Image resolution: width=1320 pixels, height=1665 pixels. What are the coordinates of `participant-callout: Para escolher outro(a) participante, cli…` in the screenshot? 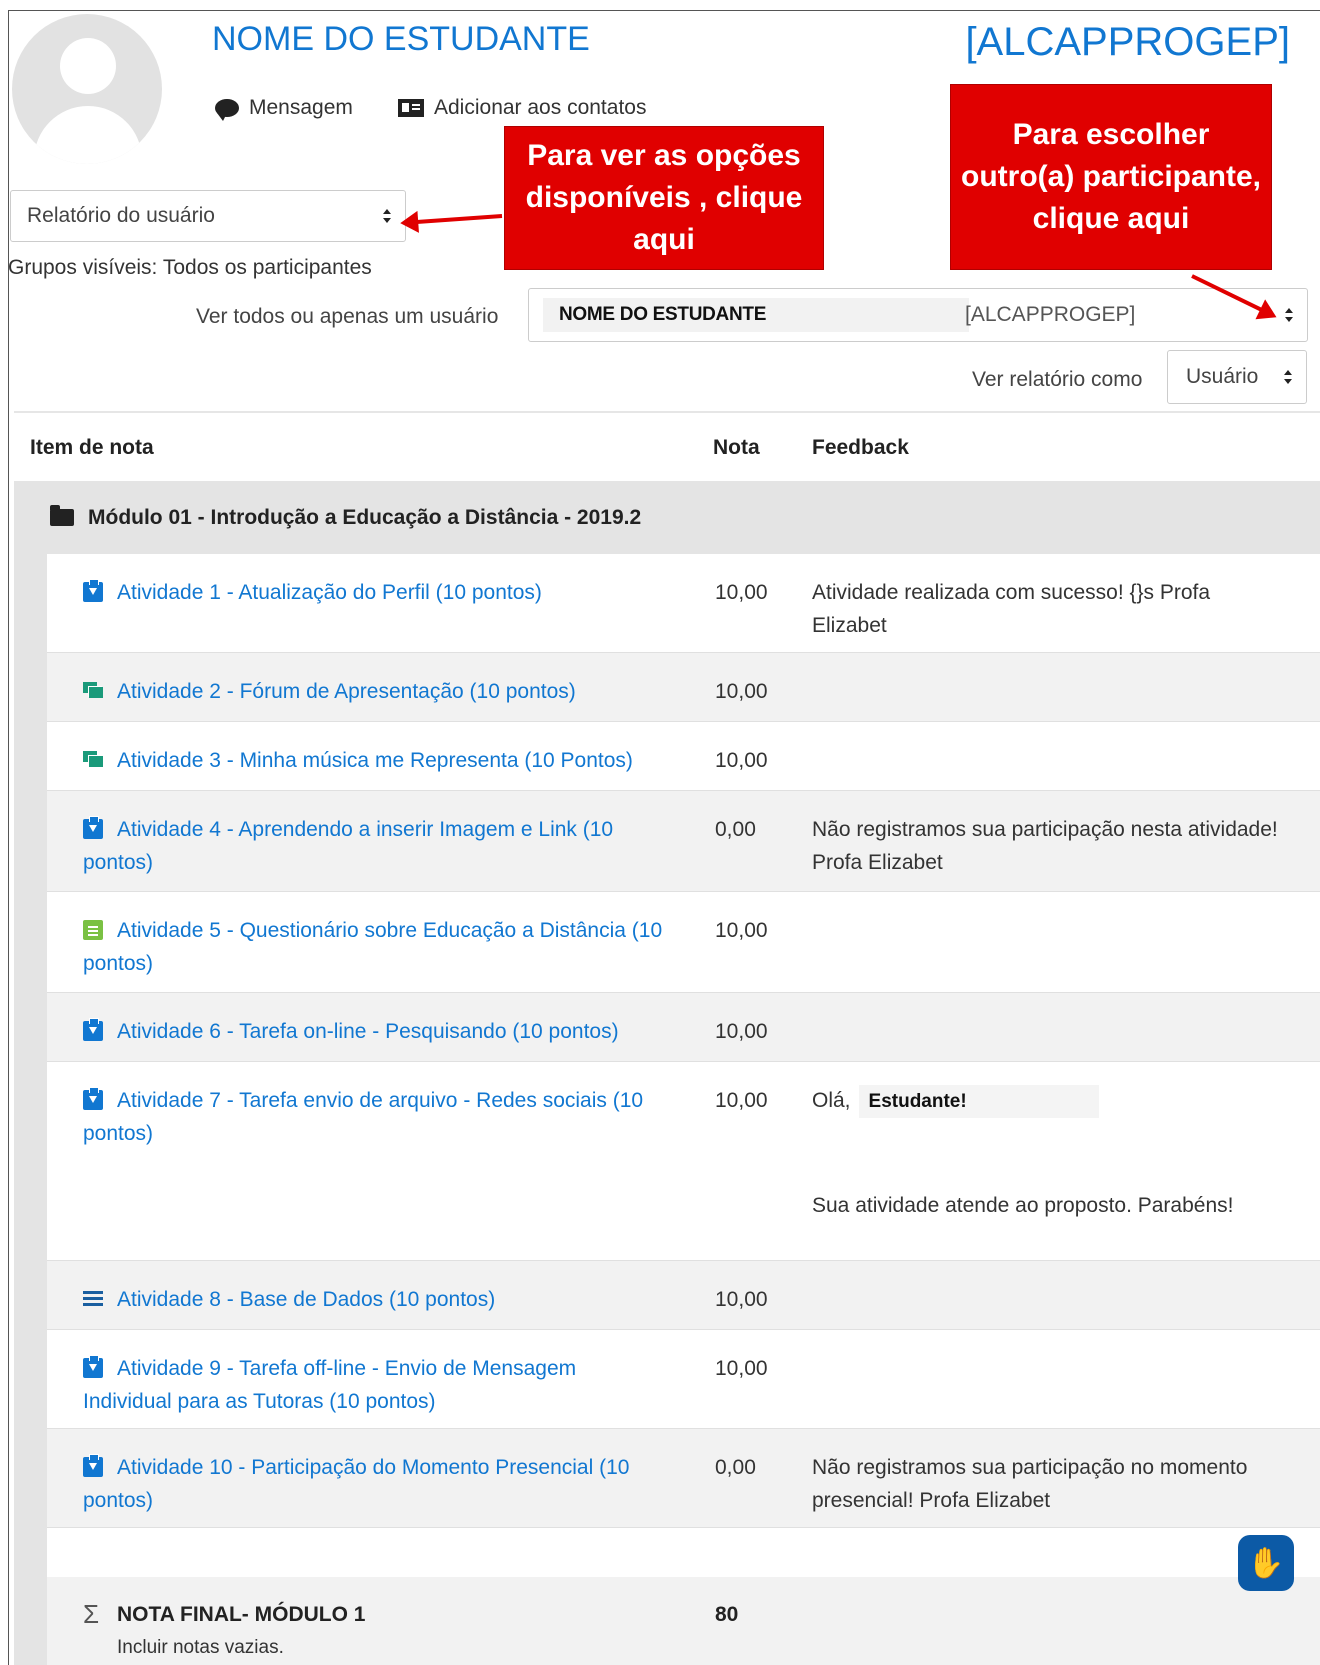 It's located at (1111, 177).